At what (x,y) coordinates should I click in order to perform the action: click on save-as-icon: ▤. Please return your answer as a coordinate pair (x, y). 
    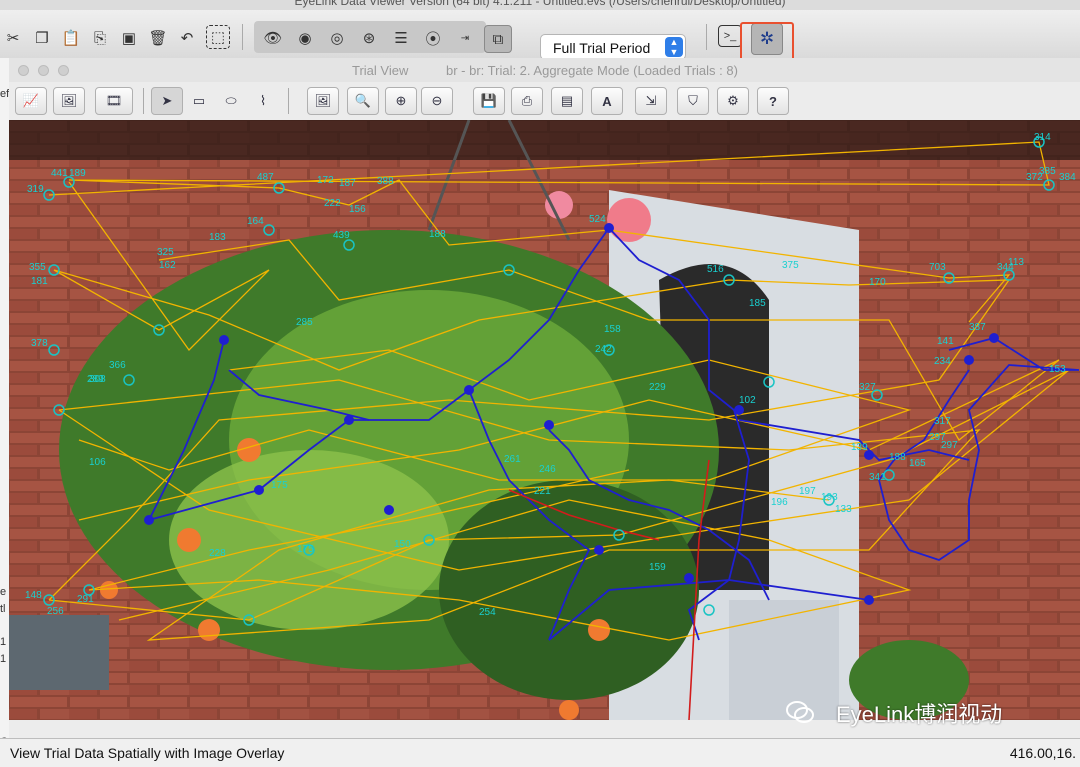
    Looking at the image, I should click on (567, 101).